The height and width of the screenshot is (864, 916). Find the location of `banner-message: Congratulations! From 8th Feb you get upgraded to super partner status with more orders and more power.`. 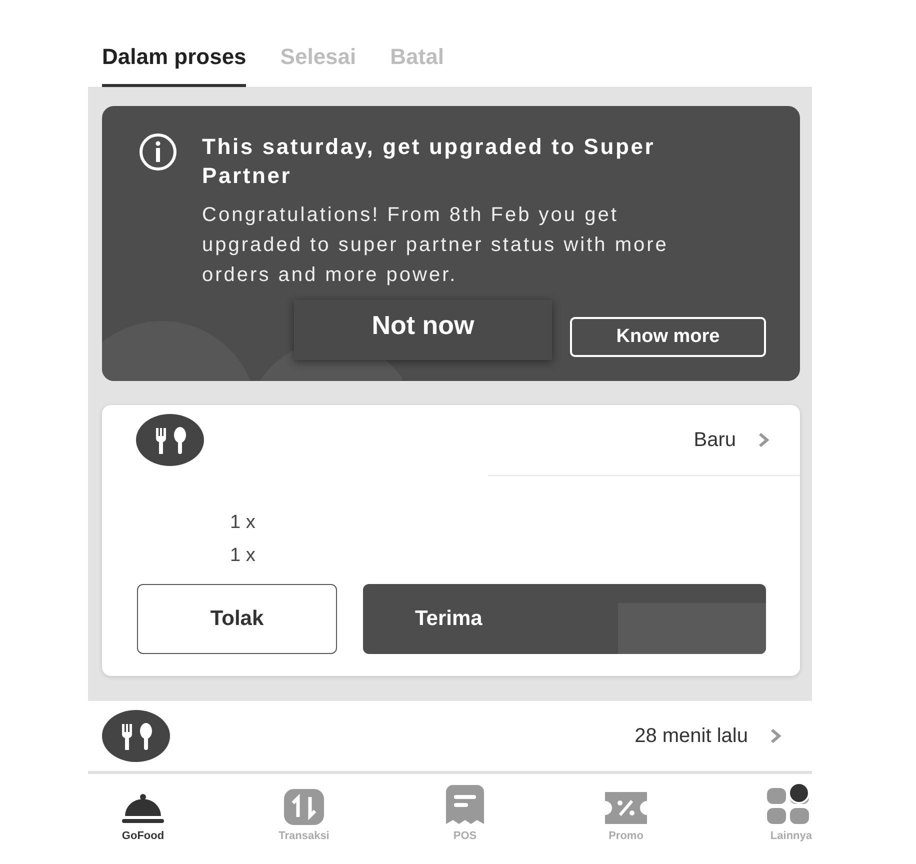

banner-message: Congratulations! From 8th Feb you get upgraded to super partner status with more orders and more power. is located at coordinates (436, 245).